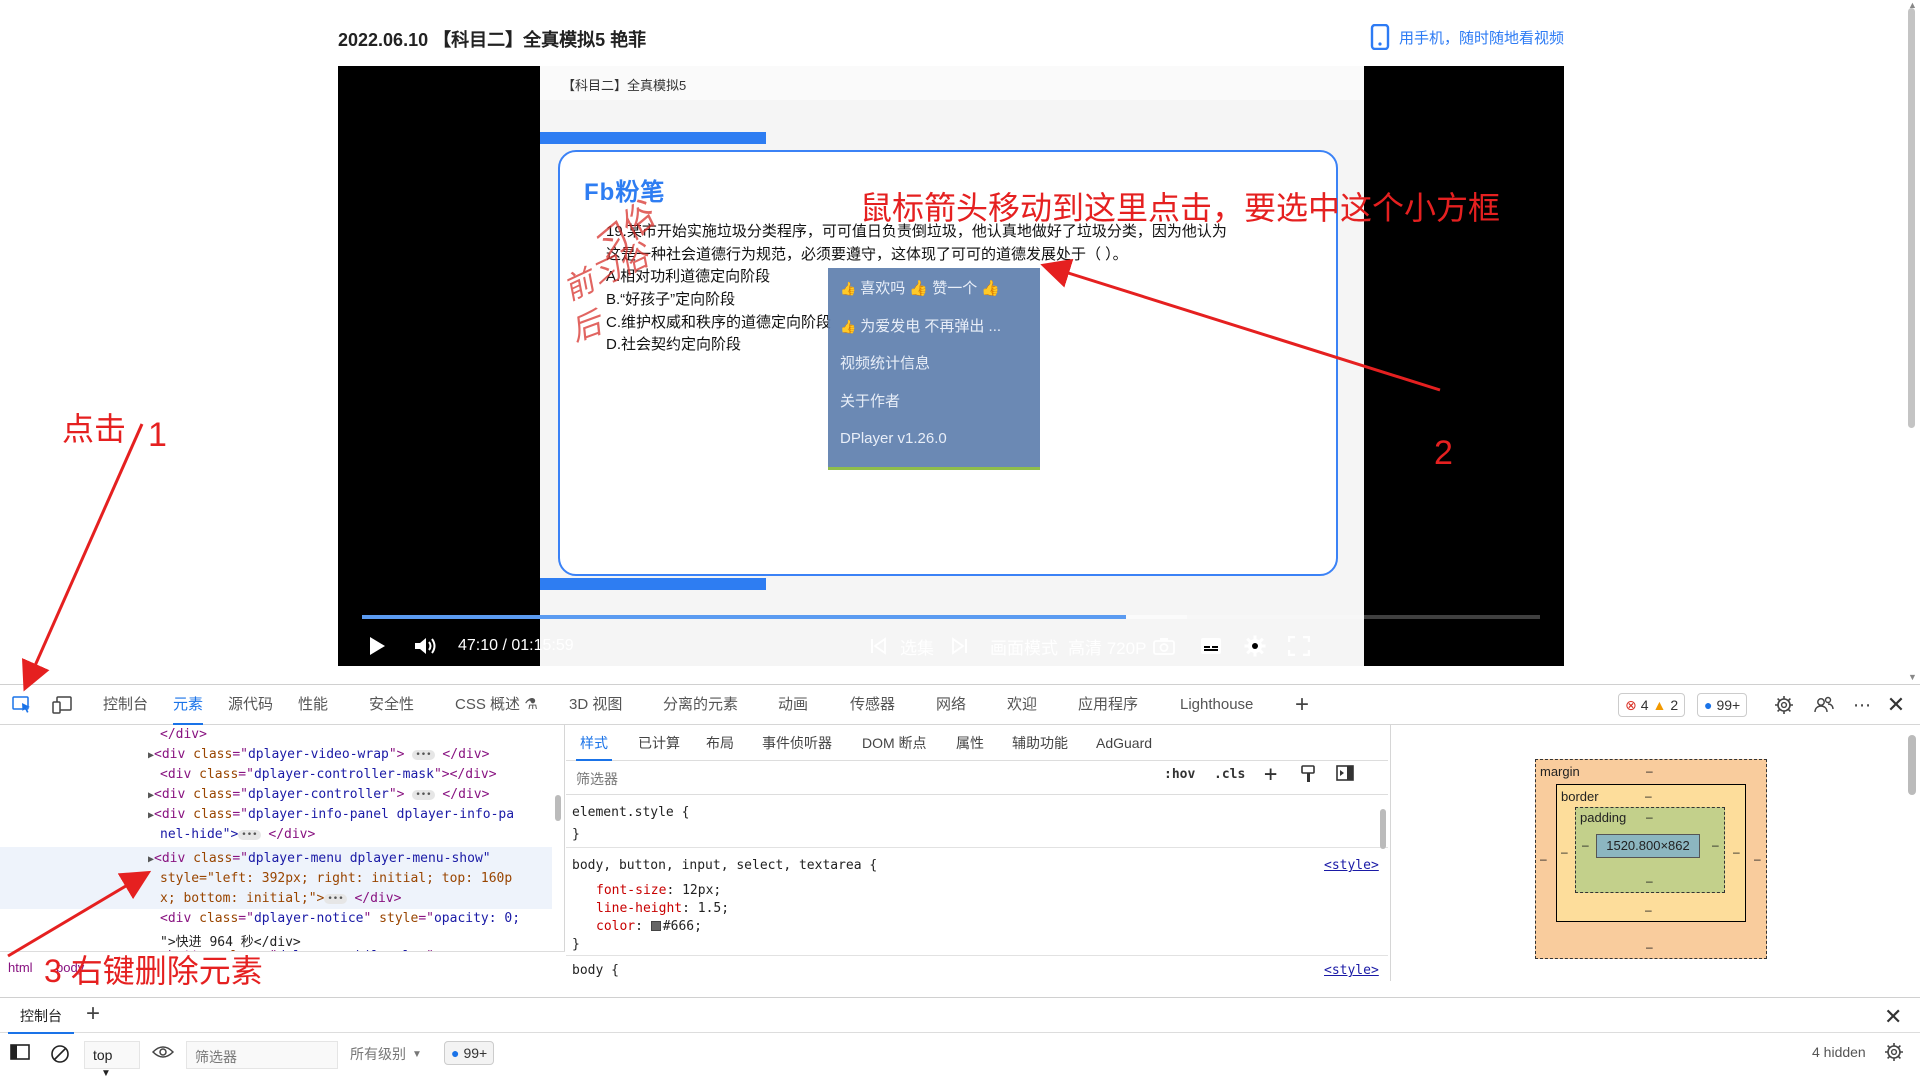 Image resolution: width=1920 pixels, height=1080 pixels. What do you see at coordinates (797, 743) in the screenshot?
I see `subtab-event-listeners: 事件侦听器` at bounding box center [797, 743].